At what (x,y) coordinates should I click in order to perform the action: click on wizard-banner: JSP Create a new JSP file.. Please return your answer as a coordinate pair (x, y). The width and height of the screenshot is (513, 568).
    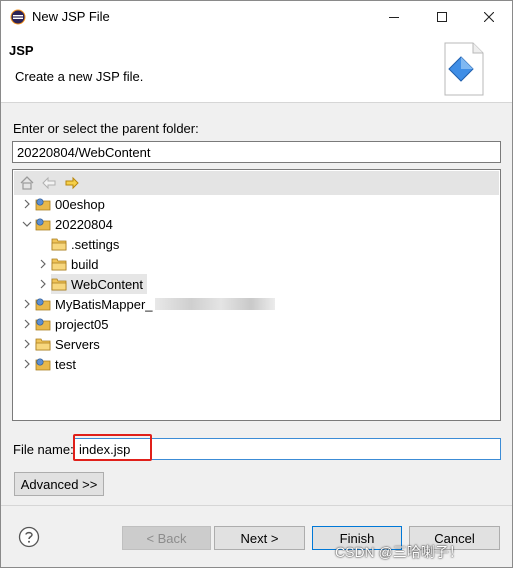
    Looking at the image, I should click on (256, 68).